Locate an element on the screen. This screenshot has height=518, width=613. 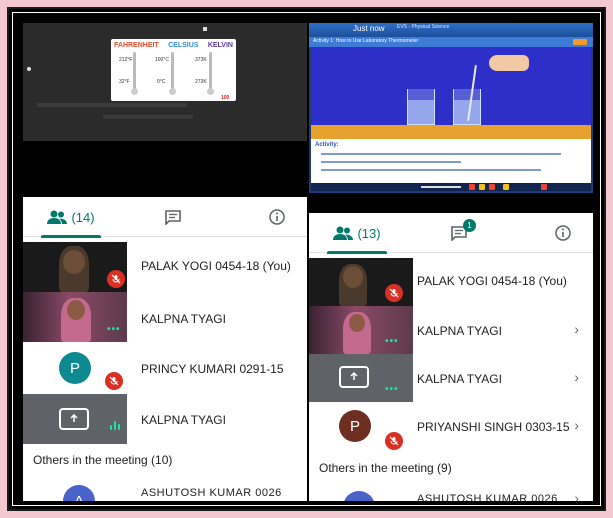
participant-row-ashutosh: A ASHUTOSH KUMAR 0026 is located at coordinates (165, 489).